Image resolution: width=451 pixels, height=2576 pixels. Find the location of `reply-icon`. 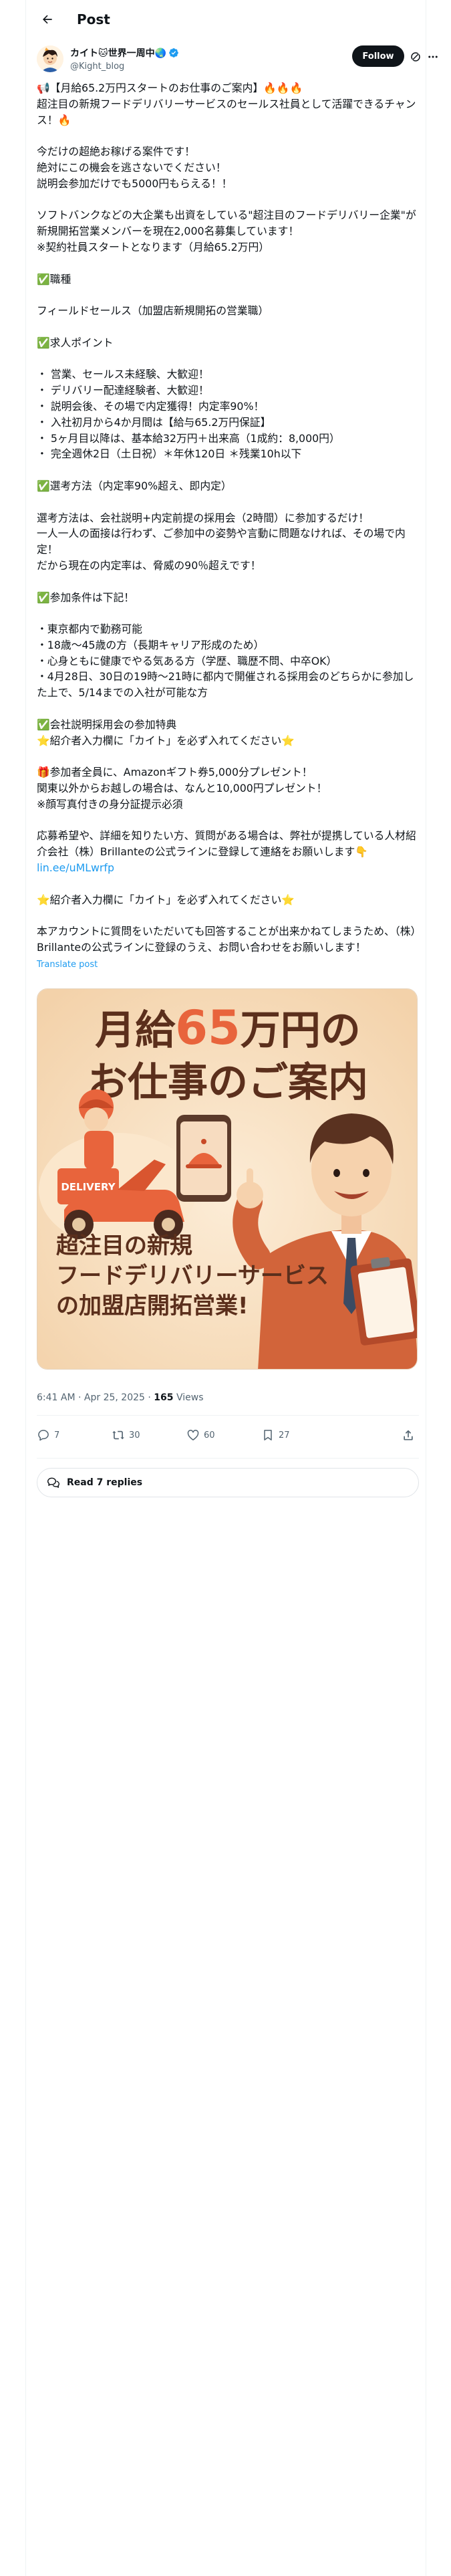

reply-icon is located at coordinates (43, 1435).